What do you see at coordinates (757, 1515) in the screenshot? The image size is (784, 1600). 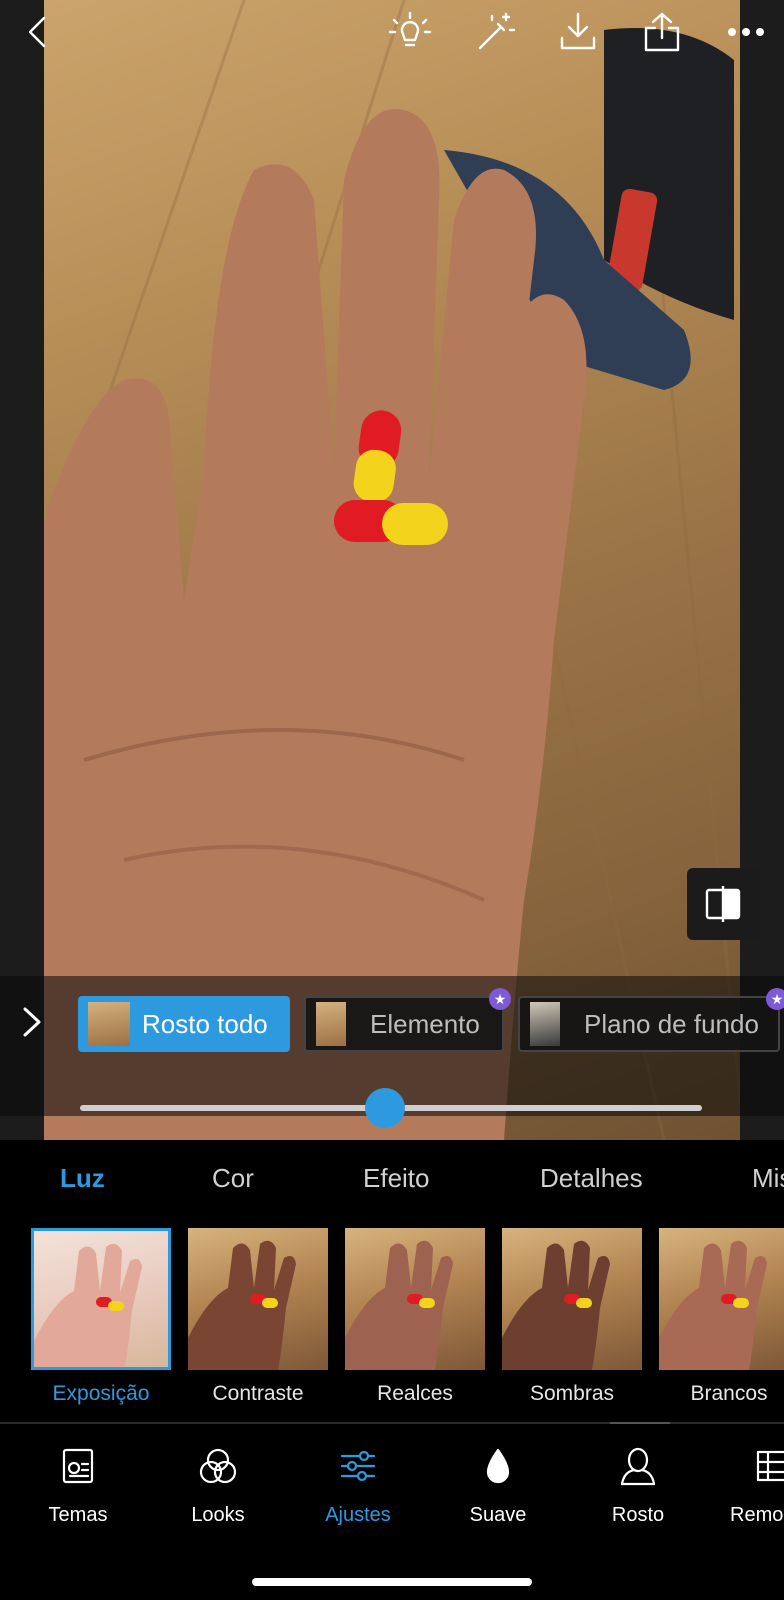 I see `nav-label: Remo` at bounding box center [757, 1515].